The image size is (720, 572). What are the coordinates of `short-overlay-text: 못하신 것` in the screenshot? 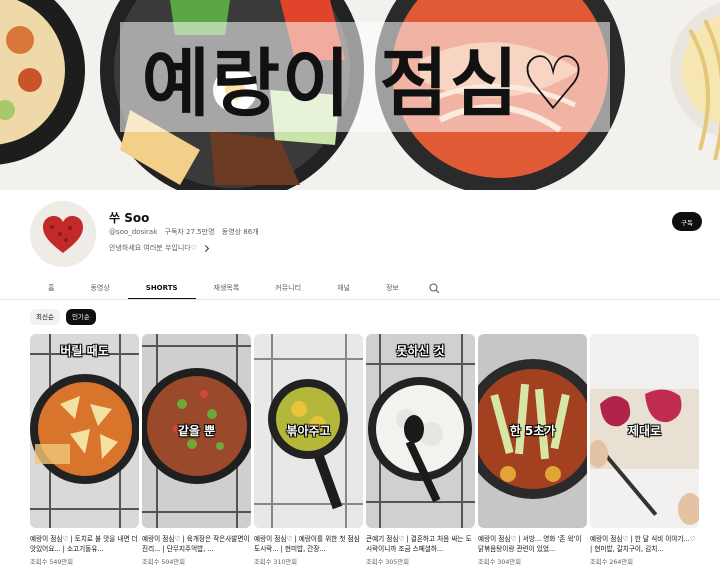 It's located at (420, 351).